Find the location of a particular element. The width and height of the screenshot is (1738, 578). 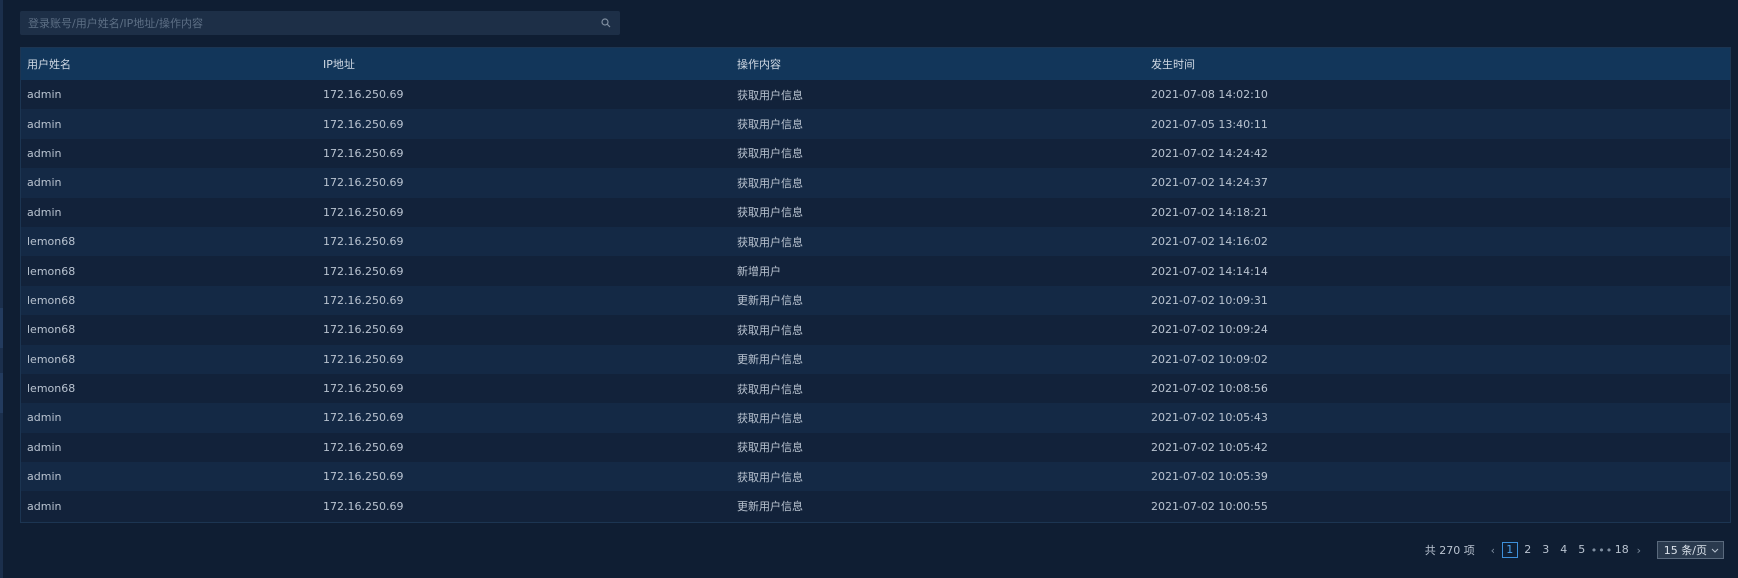

chevron-left-icon: ‹ is located at coordinates (1493, 550).